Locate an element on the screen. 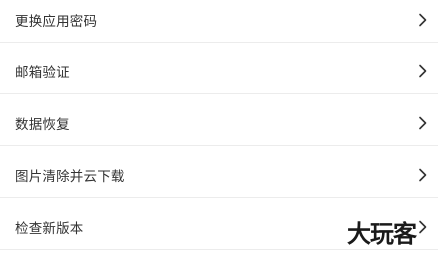  watermark-logo: 大玩客 is located at coordinates (382, 233).